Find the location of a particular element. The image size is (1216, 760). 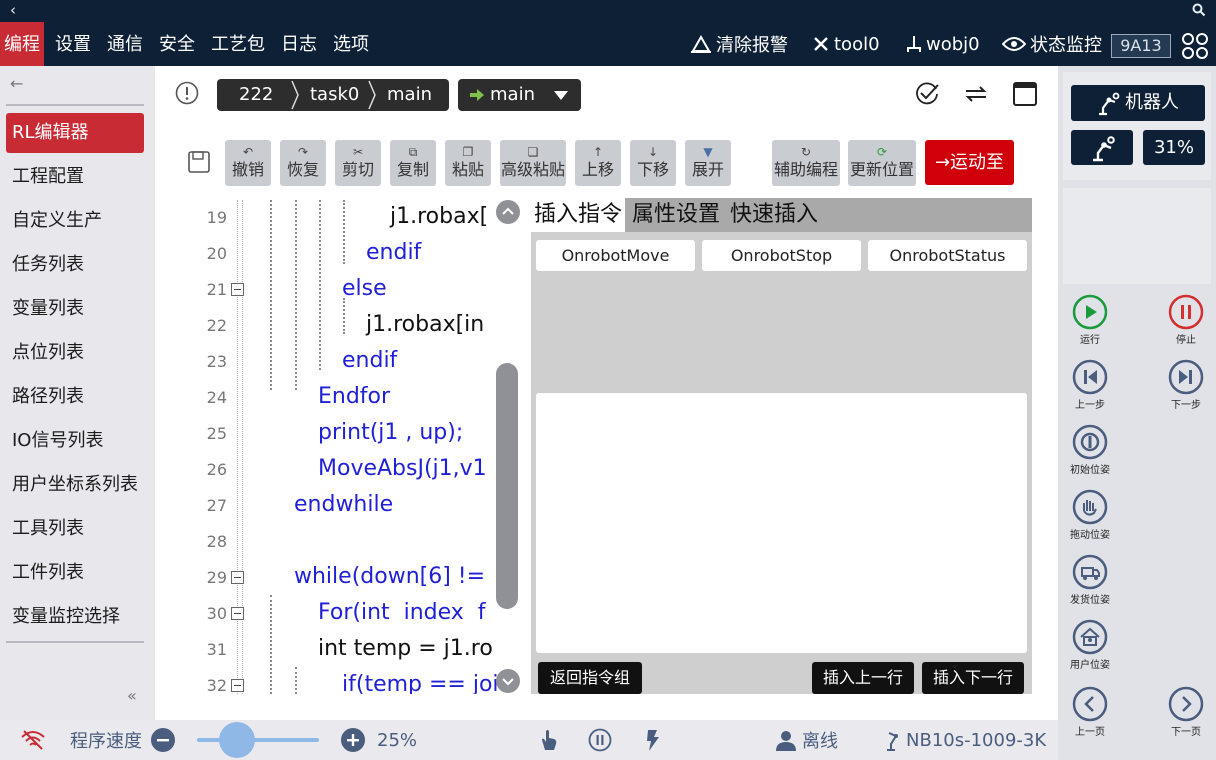

command-button: OnrobotStatus is located at coordinates (947, 255).